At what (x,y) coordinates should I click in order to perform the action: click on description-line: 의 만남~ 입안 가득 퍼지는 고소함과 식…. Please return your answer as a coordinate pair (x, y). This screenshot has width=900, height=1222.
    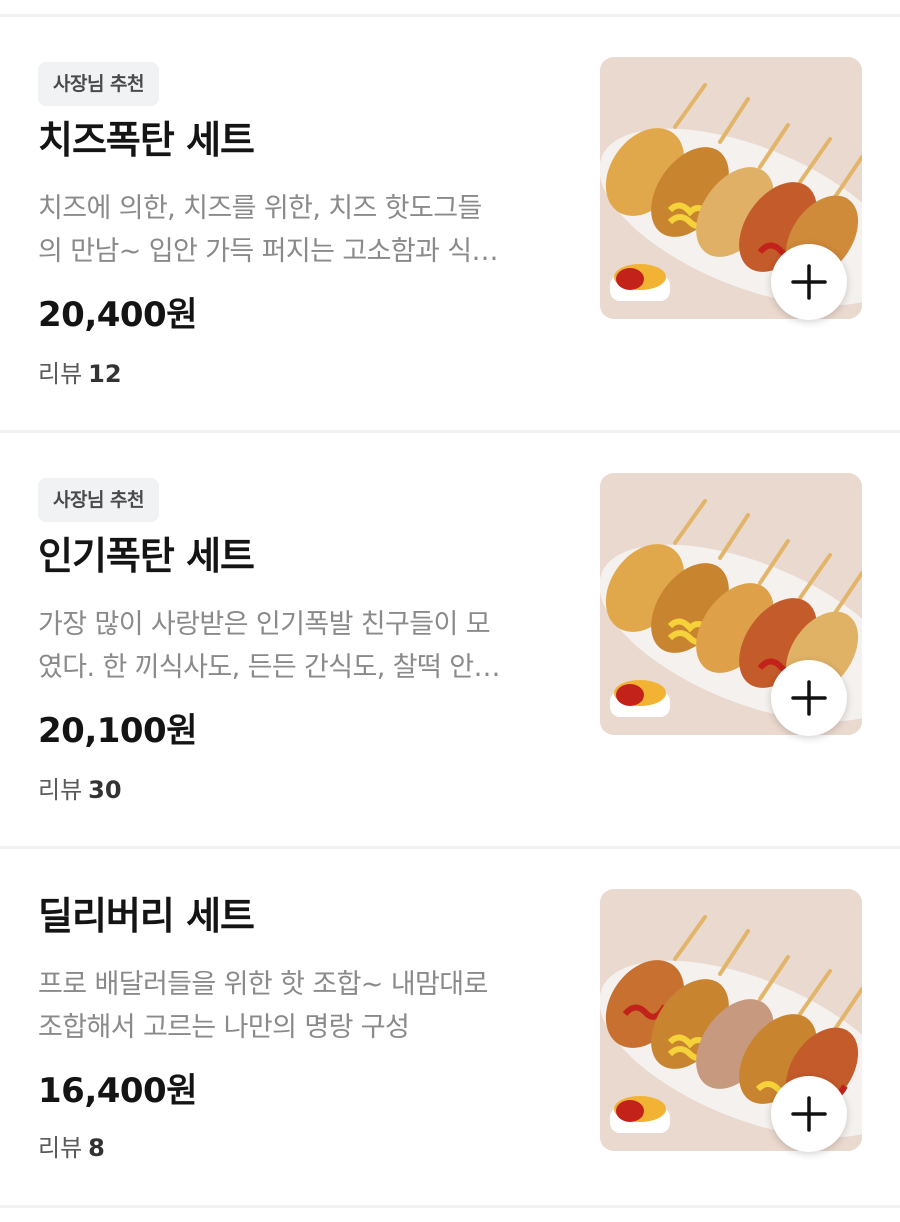
    Looking at the image, I should click on (268, 251).